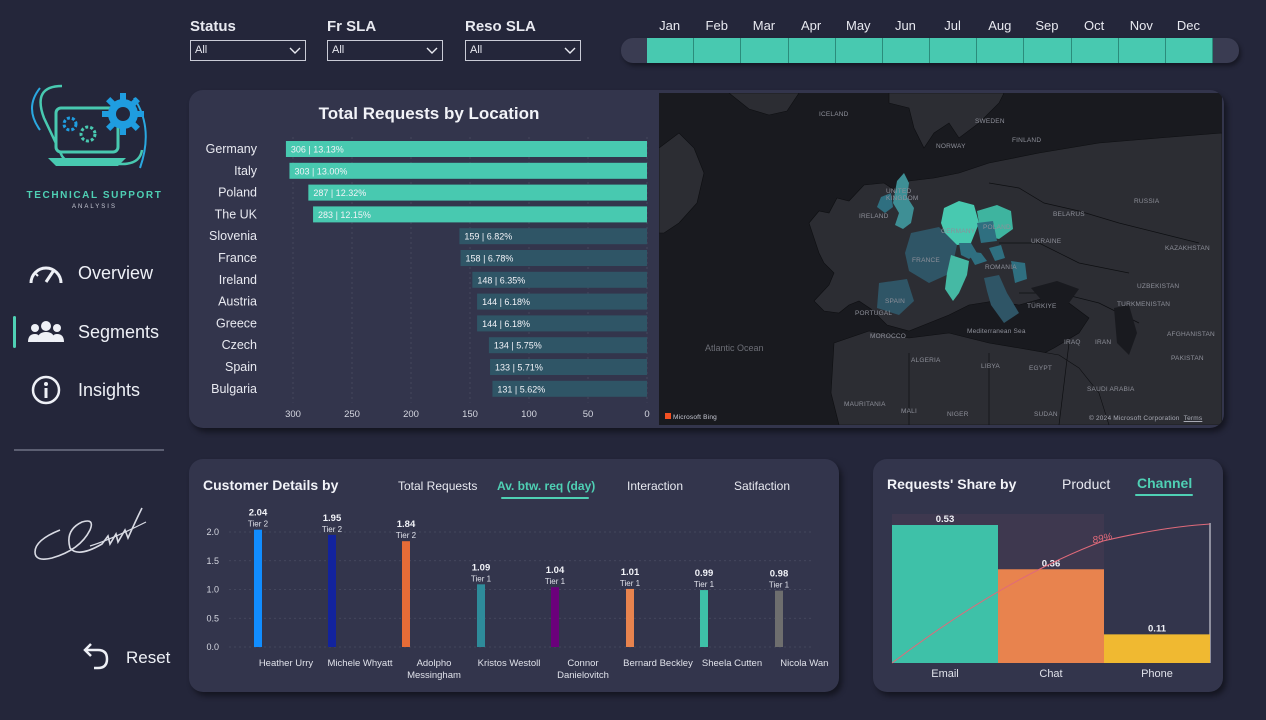 Image resolution: width=1266 pixels, height=720 pixels. What do you see at coordinates (905, 25) in the screenshot?
I see `month-label: Jun` at bounding box center [905, 25].